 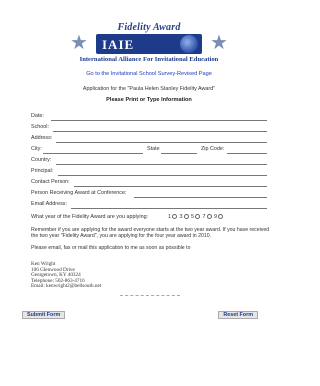 What do you see at coordinates (170, 186) in the screenshot?
I see `contact-field` at bounding box center [170, 186].